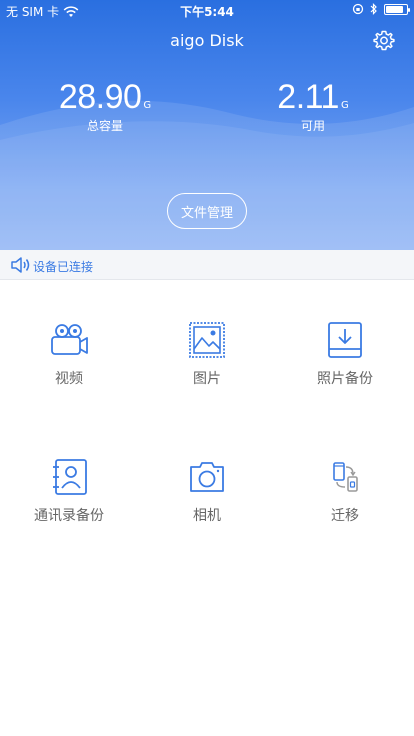 Image resolution: width=414 pixels, height=736 pixels. Describe the element at coordinates (20, 265) in the screenshot. I see `speaker-icon` at that location.